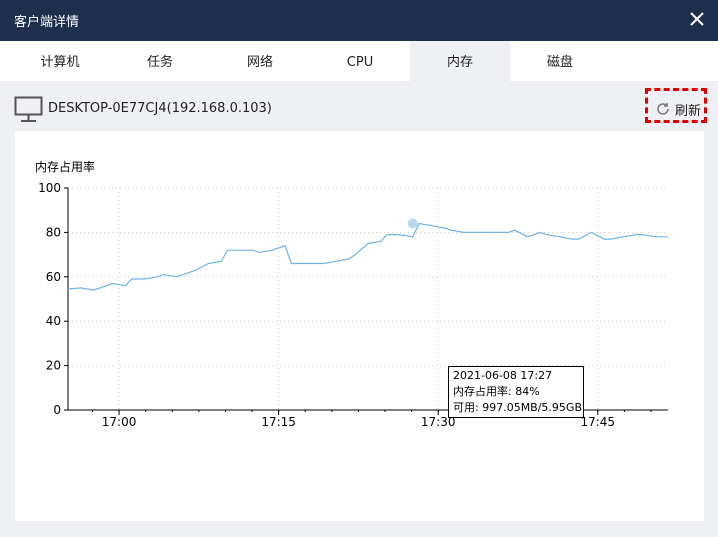 Image resolution: width=718 pixels, height=537 pixels. I want to click on host-bar: DESKTOP-0E77CJ4(192.168.0.103), so click(359, 106).